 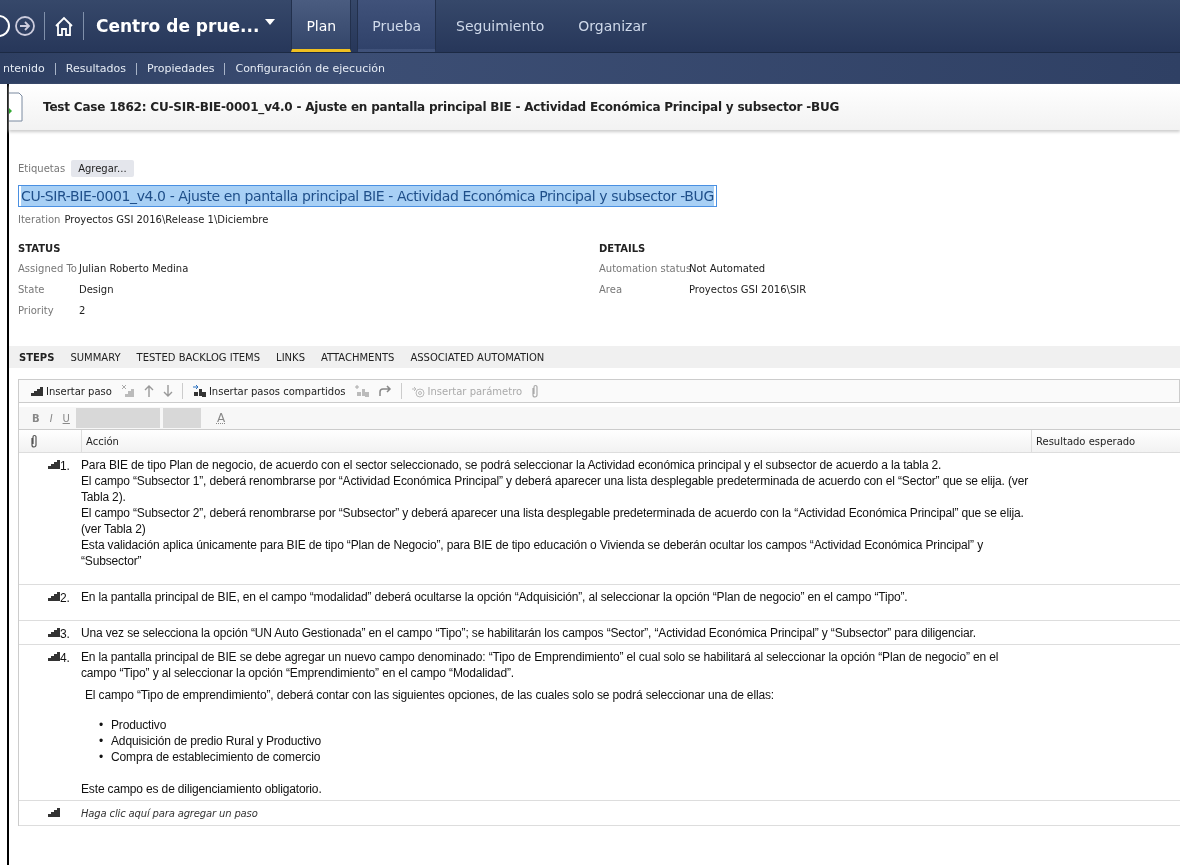 What do you see at coordinates (180, 68) in the screenshot?
I see `subnav-link: Propiedades` at bounding box center [180, 68].